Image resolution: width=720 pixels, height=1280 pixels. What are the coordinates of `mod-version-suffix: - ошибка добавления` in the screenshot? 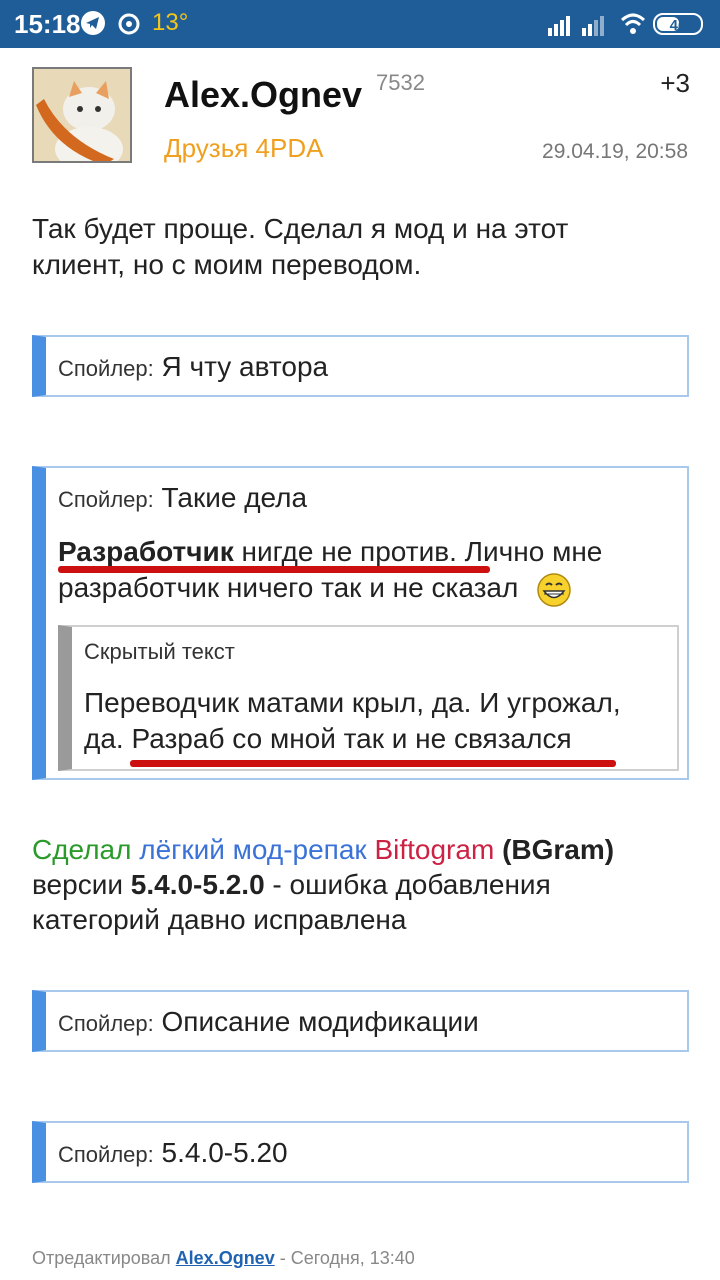 It's located at (407, 884).